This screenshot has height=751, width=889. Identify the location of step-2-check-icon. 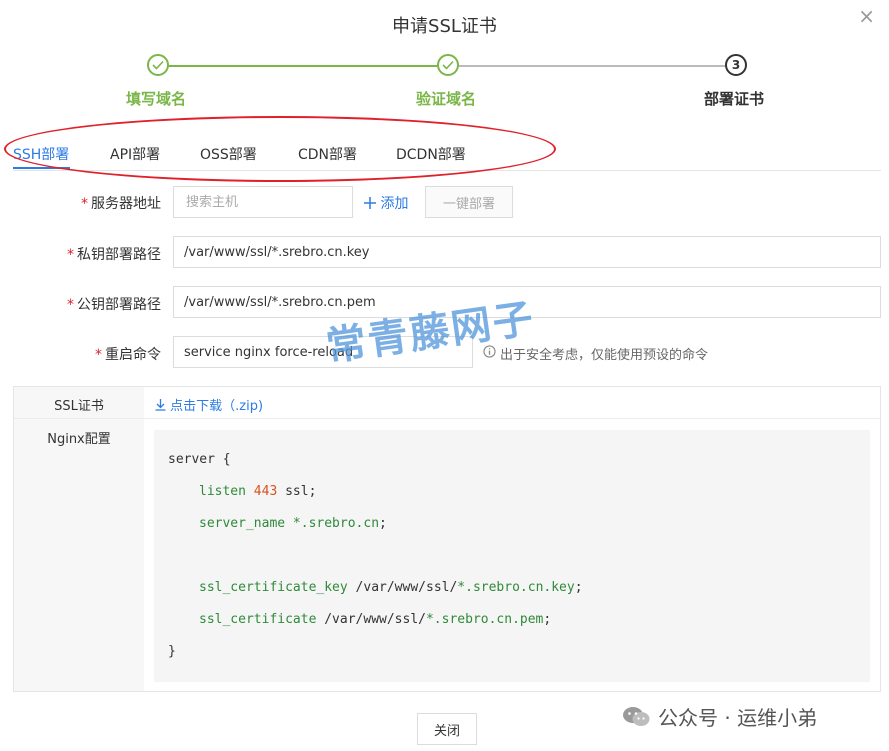
(448, 65).